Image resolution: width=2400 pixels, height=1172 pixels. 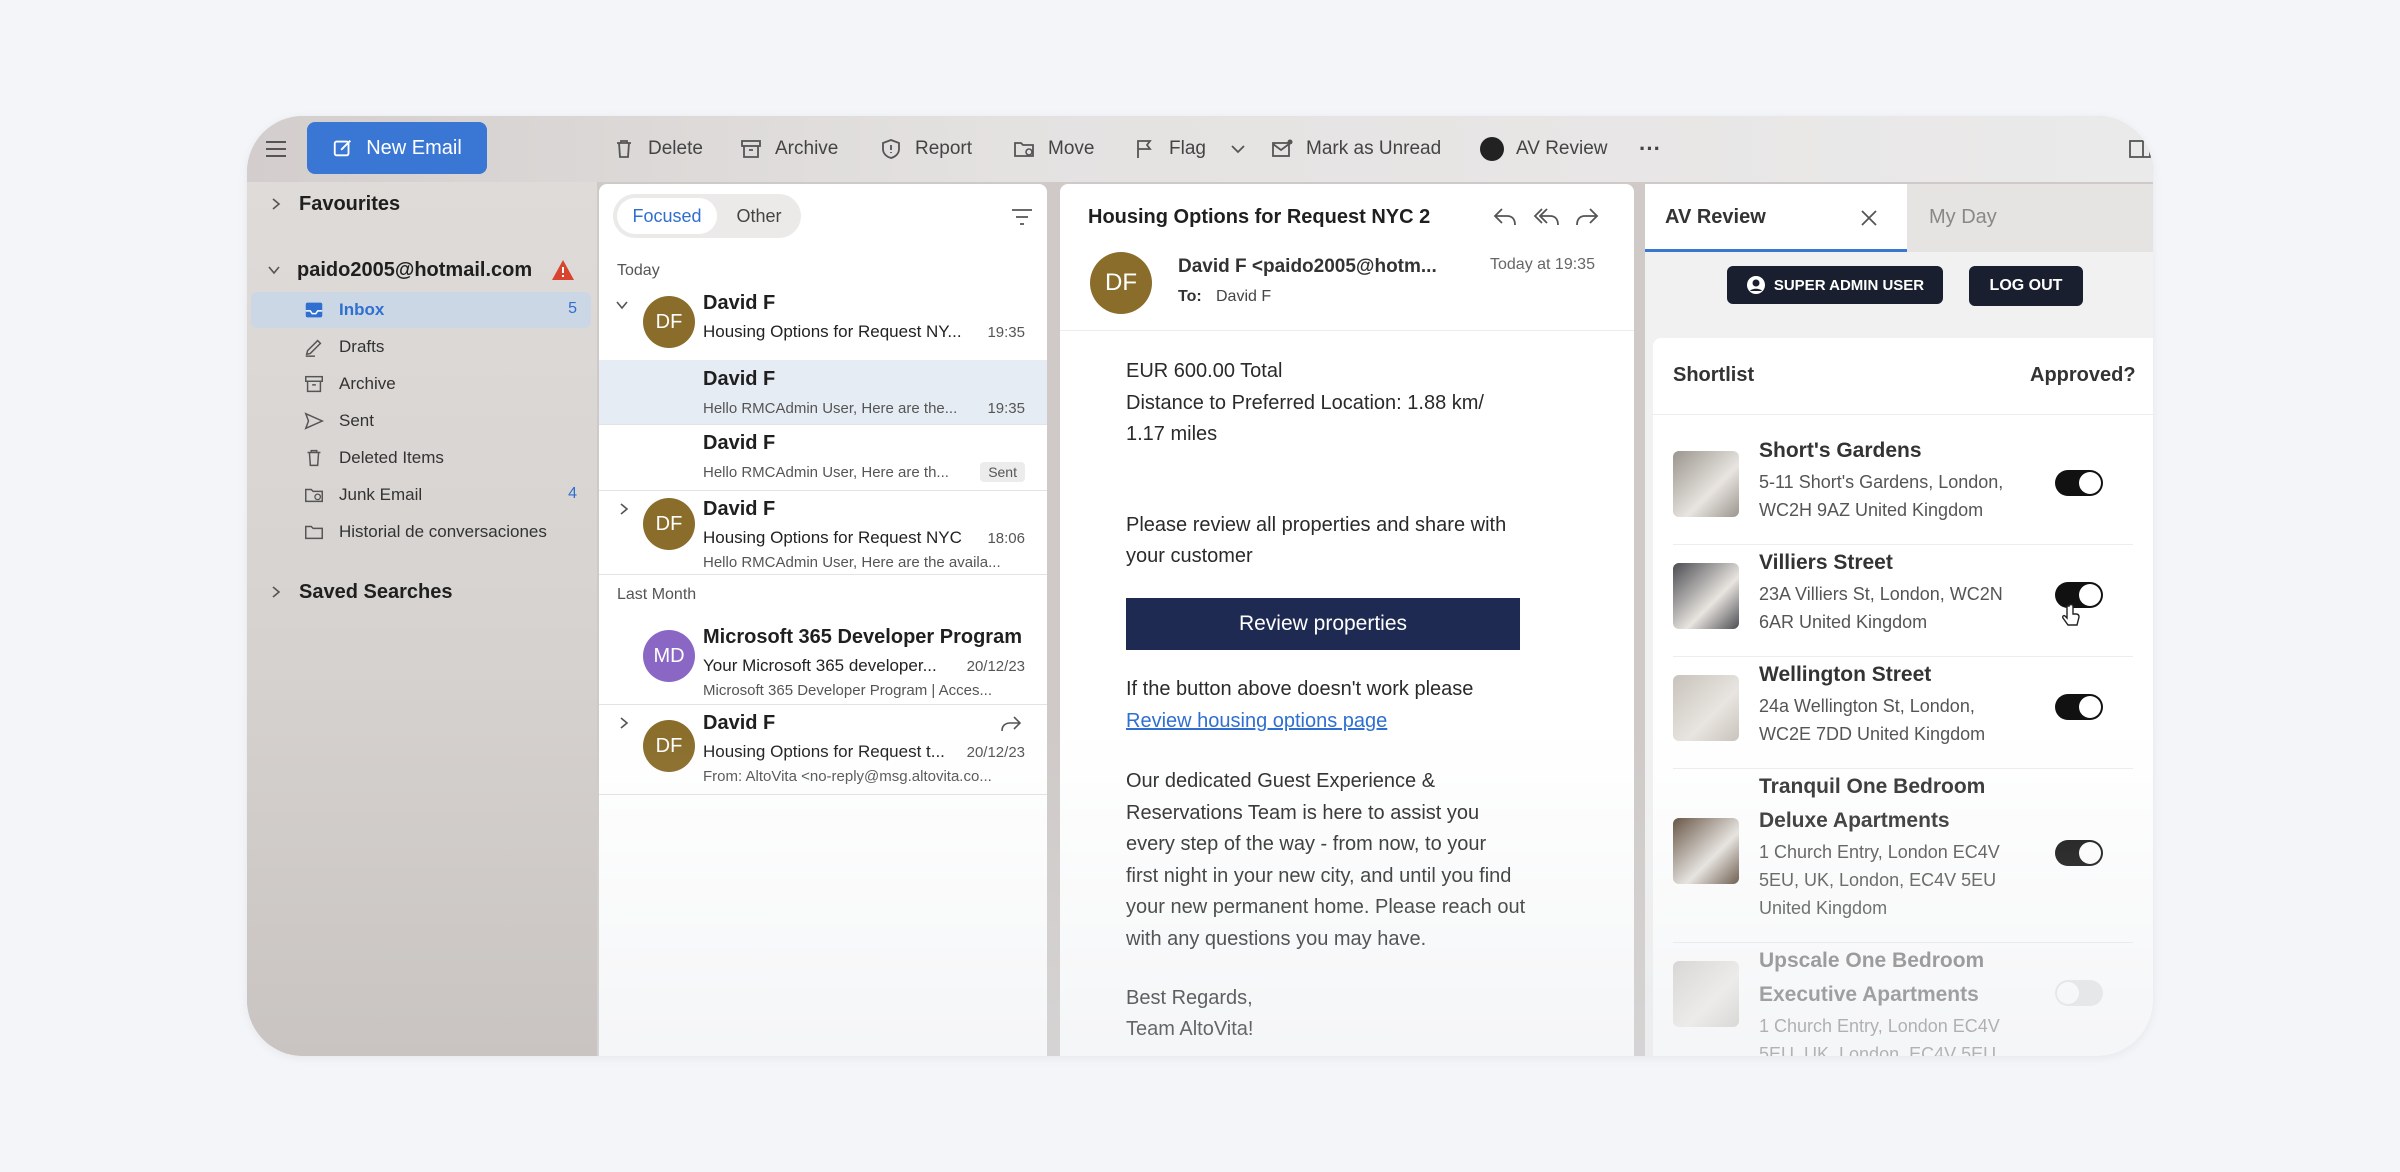 What do you see at coordinates (1879, 1026) in the screenshot?
I see `property-address: 1 Church Entry, London EC4V` at bounding box center [1879, 1026].